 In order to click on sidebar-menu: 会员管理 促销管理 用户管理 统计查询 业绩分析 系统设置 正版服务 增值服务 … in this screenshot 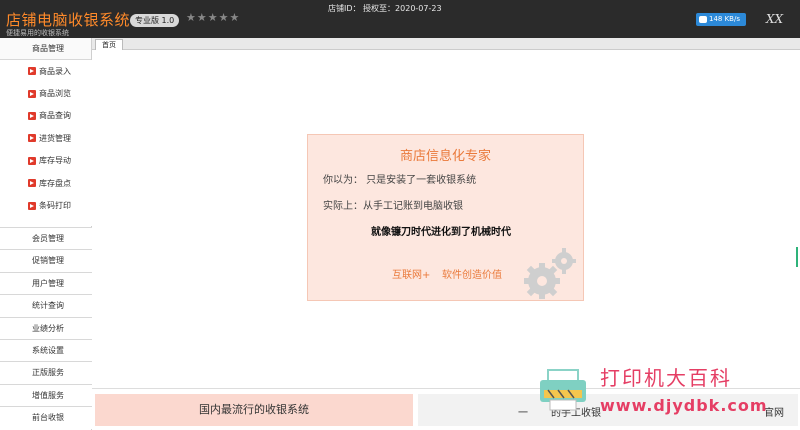, I will do `click(46, 328)`.